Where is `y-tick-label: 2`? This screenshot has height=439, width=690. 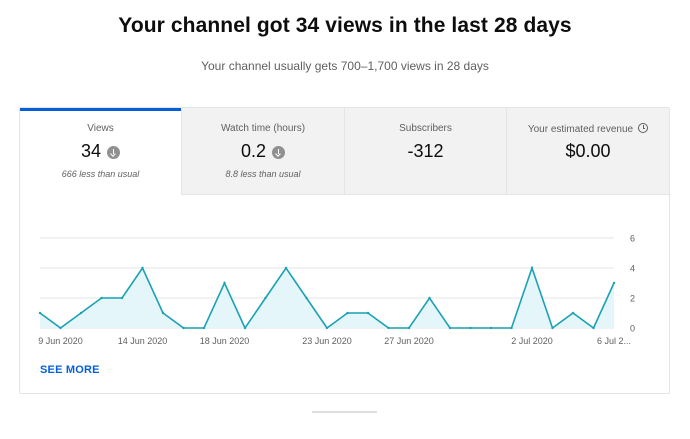
y-tick-label: 2 is located at coordinates (632, 299).